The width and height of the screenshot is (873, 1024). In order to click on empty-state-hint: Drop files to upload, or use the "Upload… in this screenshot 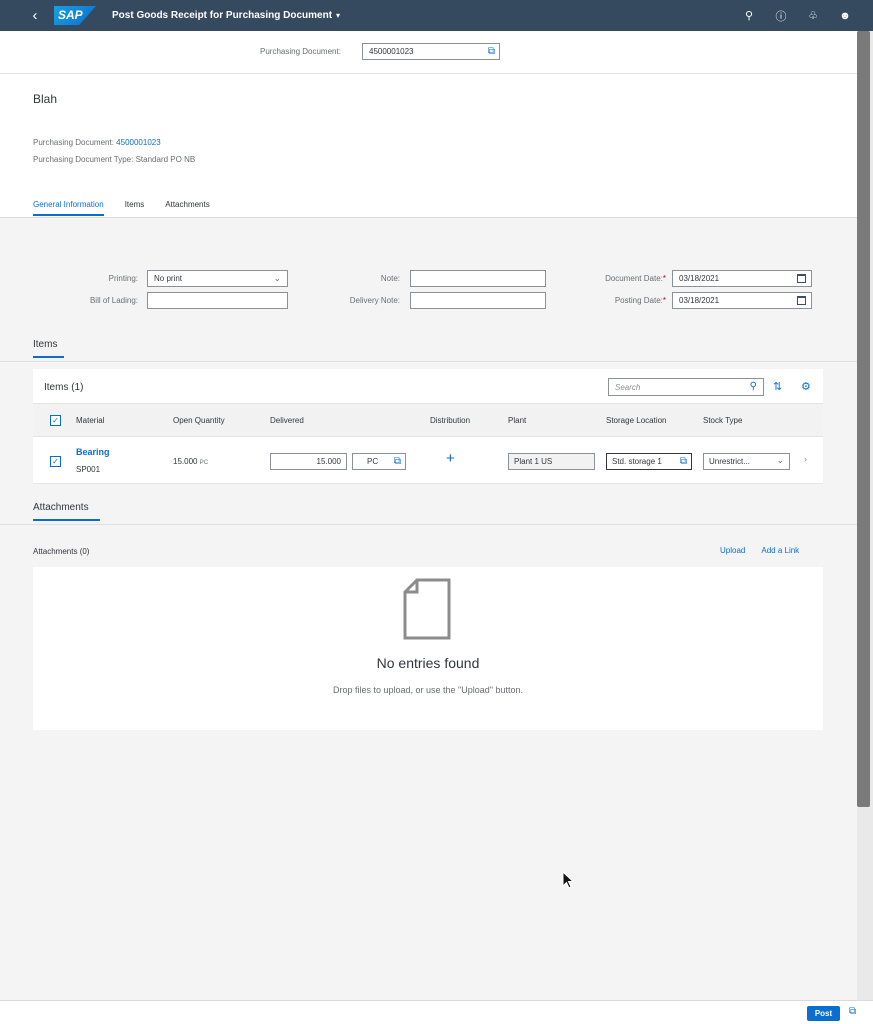, I will do `click(427, 690)`.